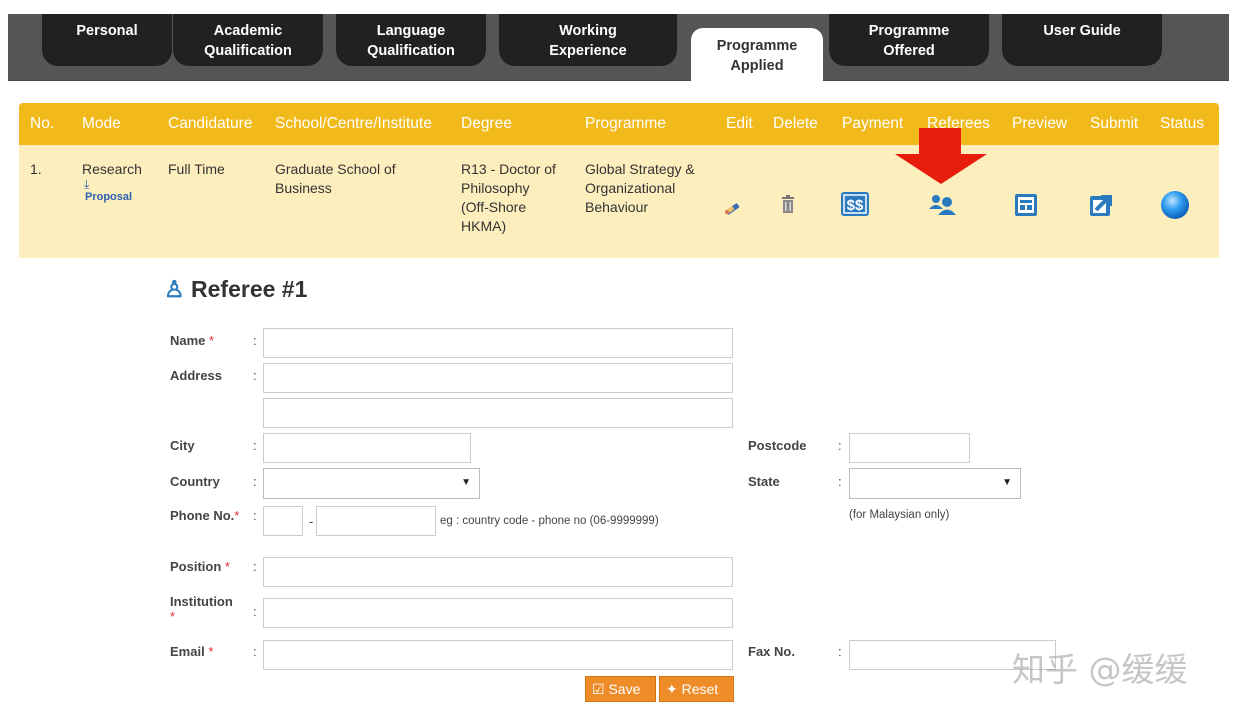  Describe the element at coordinates (739, 123) in the screenshot. I see `header-edit: Edit` at that location.